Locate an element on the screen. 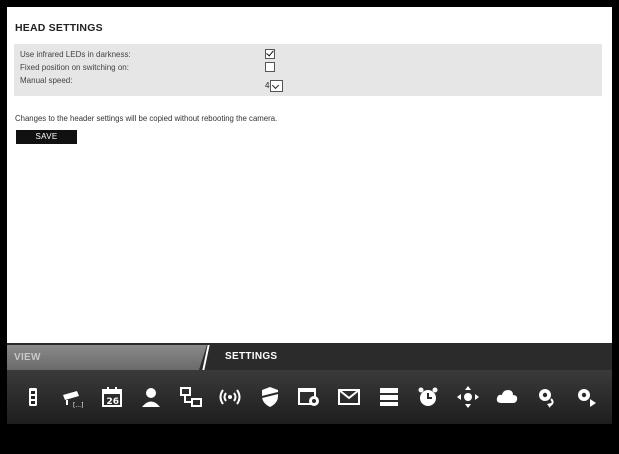 This screenshot has width=619, height=454. email-icon is located at coordinates (349, 397).